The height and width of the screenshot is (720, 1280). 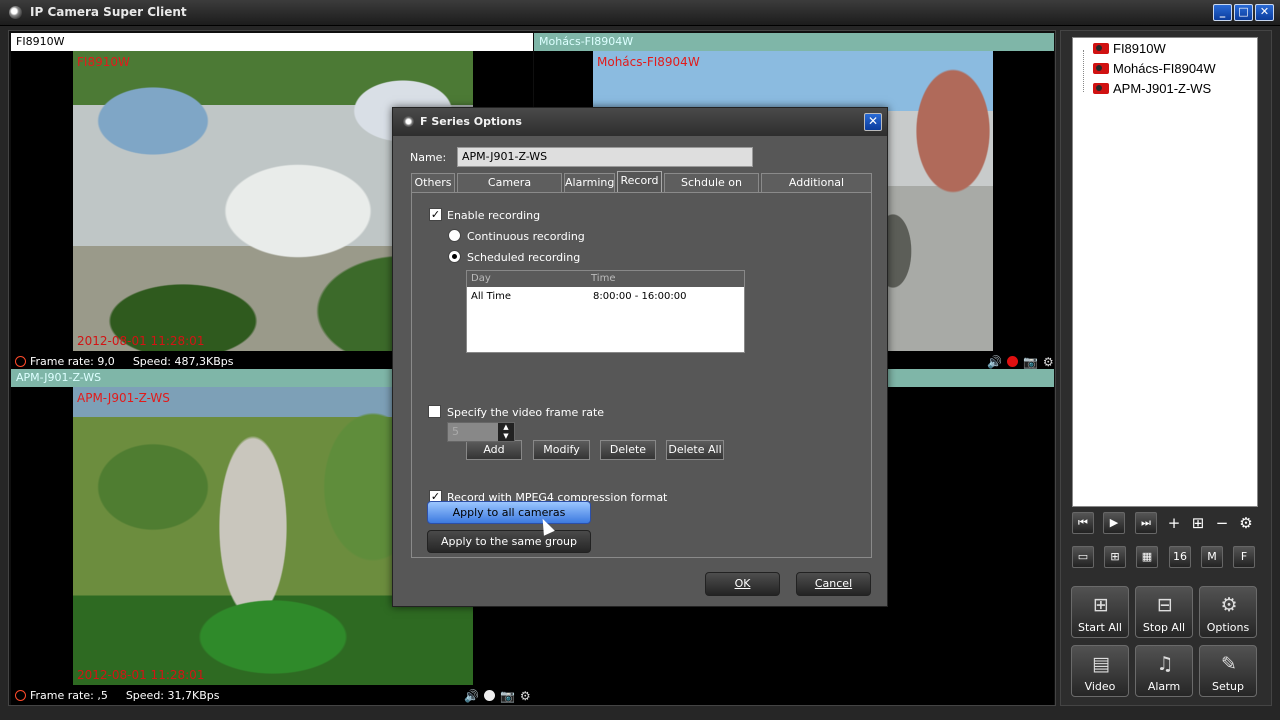 I want to click on specify-frame-rate-label: Specify the video frame rate, so click(x=526, y=412).